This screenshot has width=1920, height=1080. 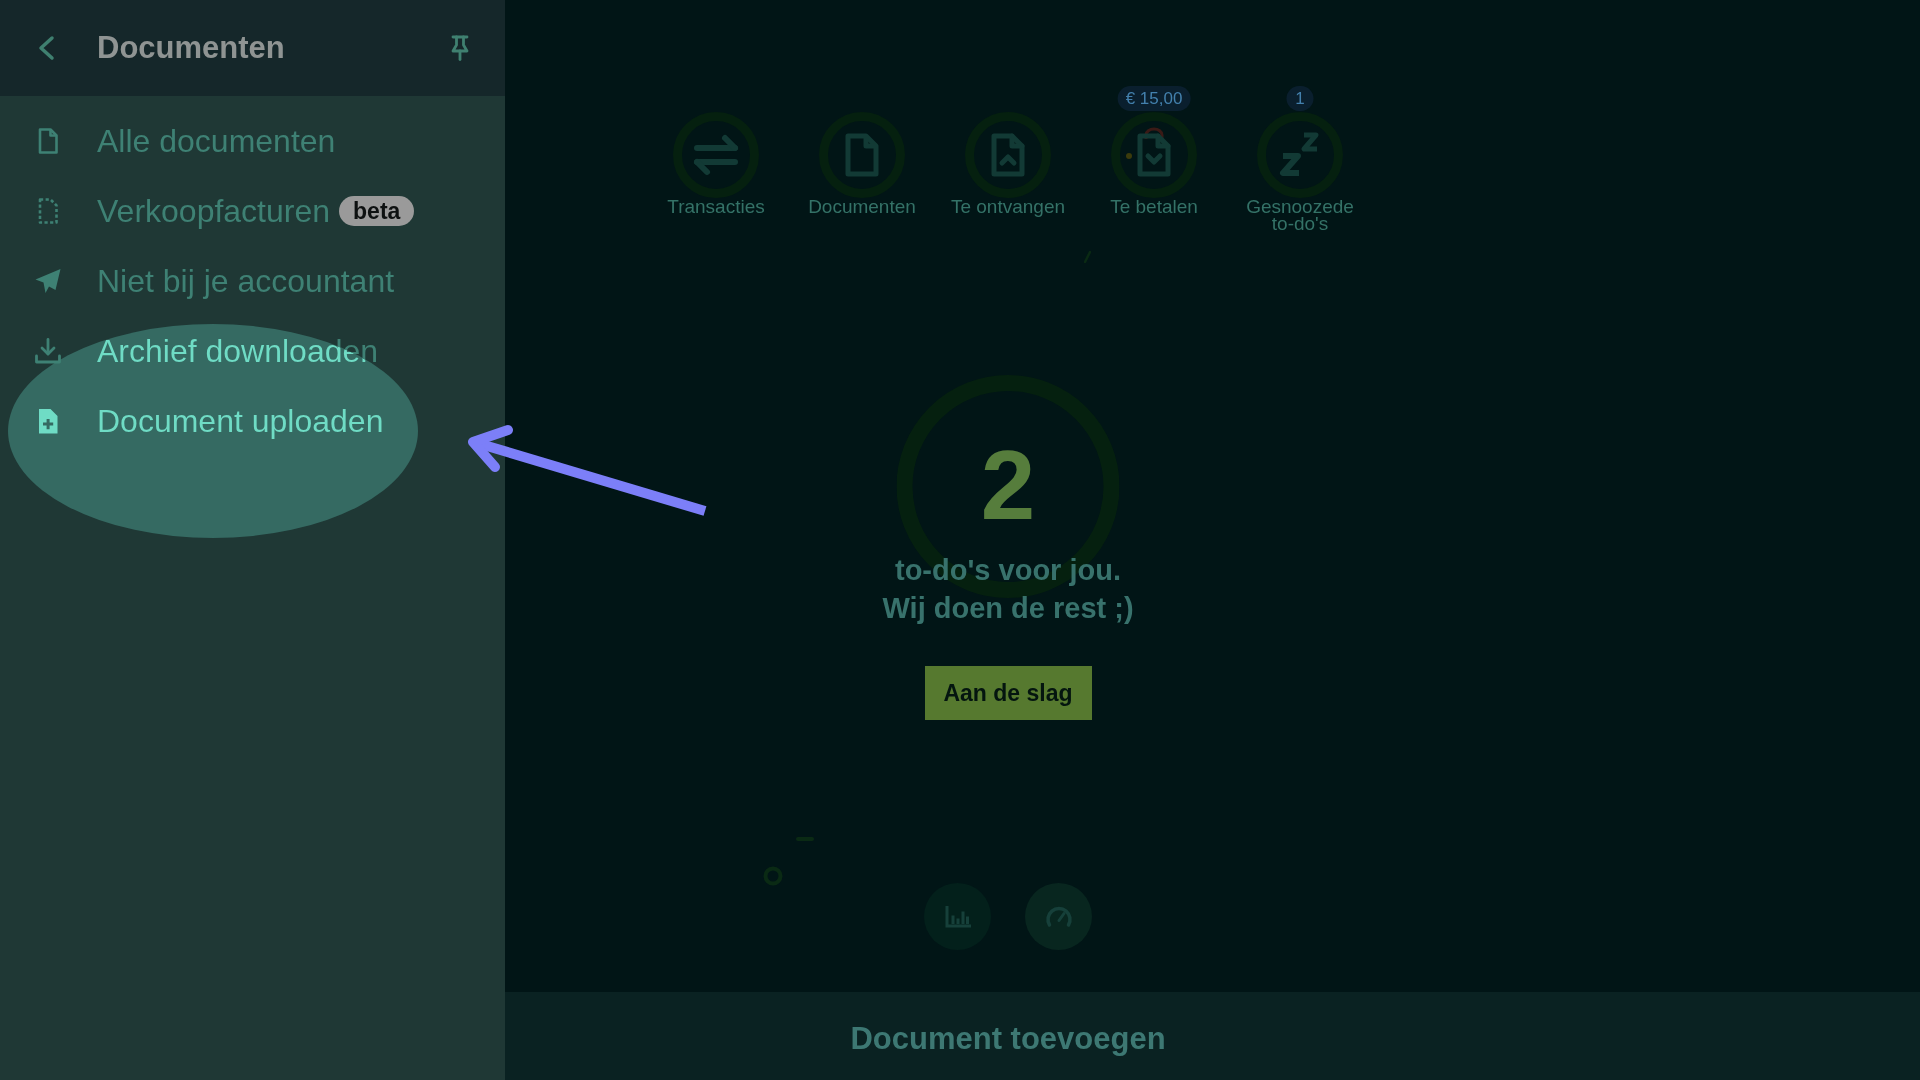 What do you see at coordinates (1008, 589) in the screenshot?
I see `todo-message: to-do's voor jou. Wij doen de rest ;)` at bounding box center [1008, 589].